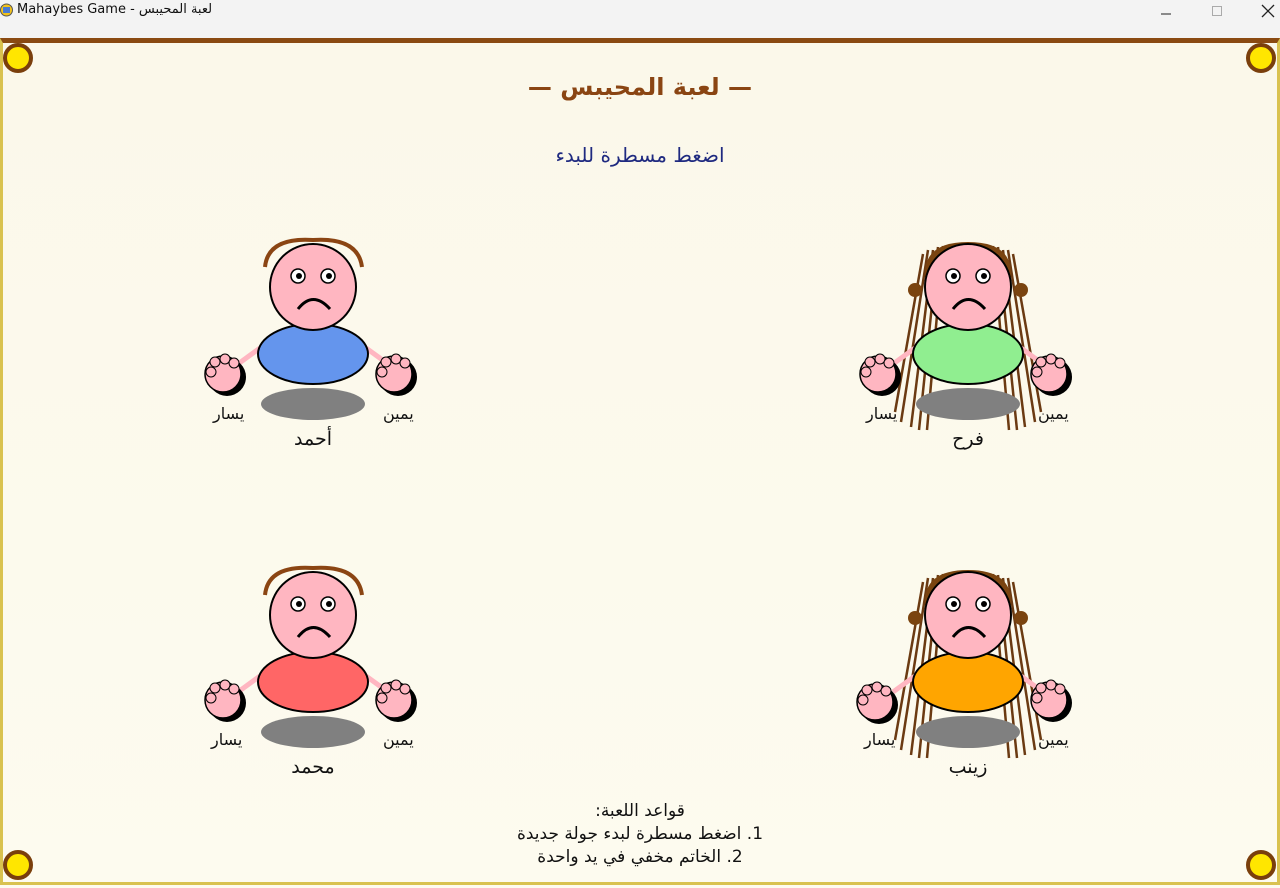 Image resolution: width=1280 pixels, height=888 pixels. I want to click on player-mohammed: يسار يمين محمد, so click(313, 675).